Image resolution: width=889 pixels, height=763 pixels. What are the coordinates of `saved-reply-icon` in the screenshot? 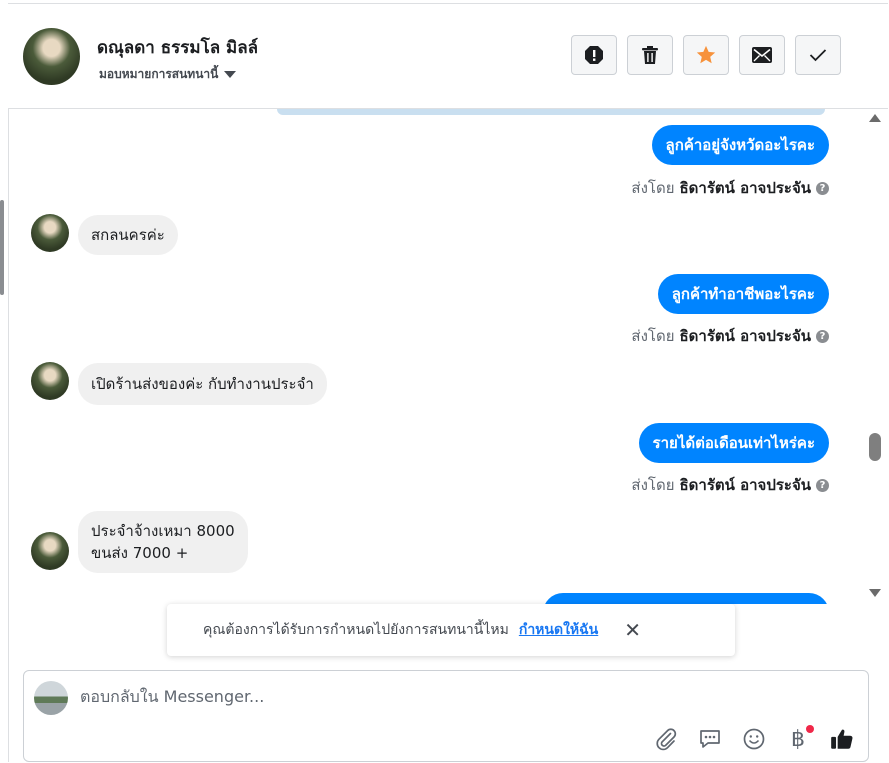 It's located at (710, 739).